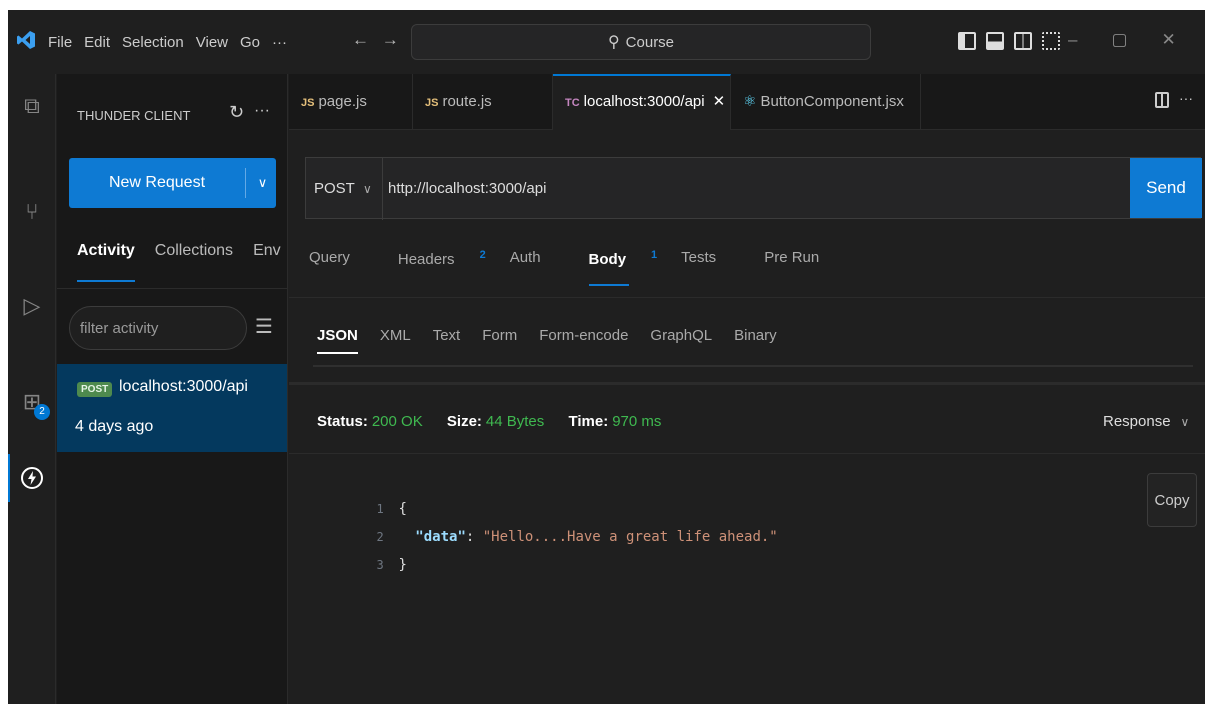 This screenshot has width=1205, height=704. I want to click on line-number: 3, so click(380, 565).